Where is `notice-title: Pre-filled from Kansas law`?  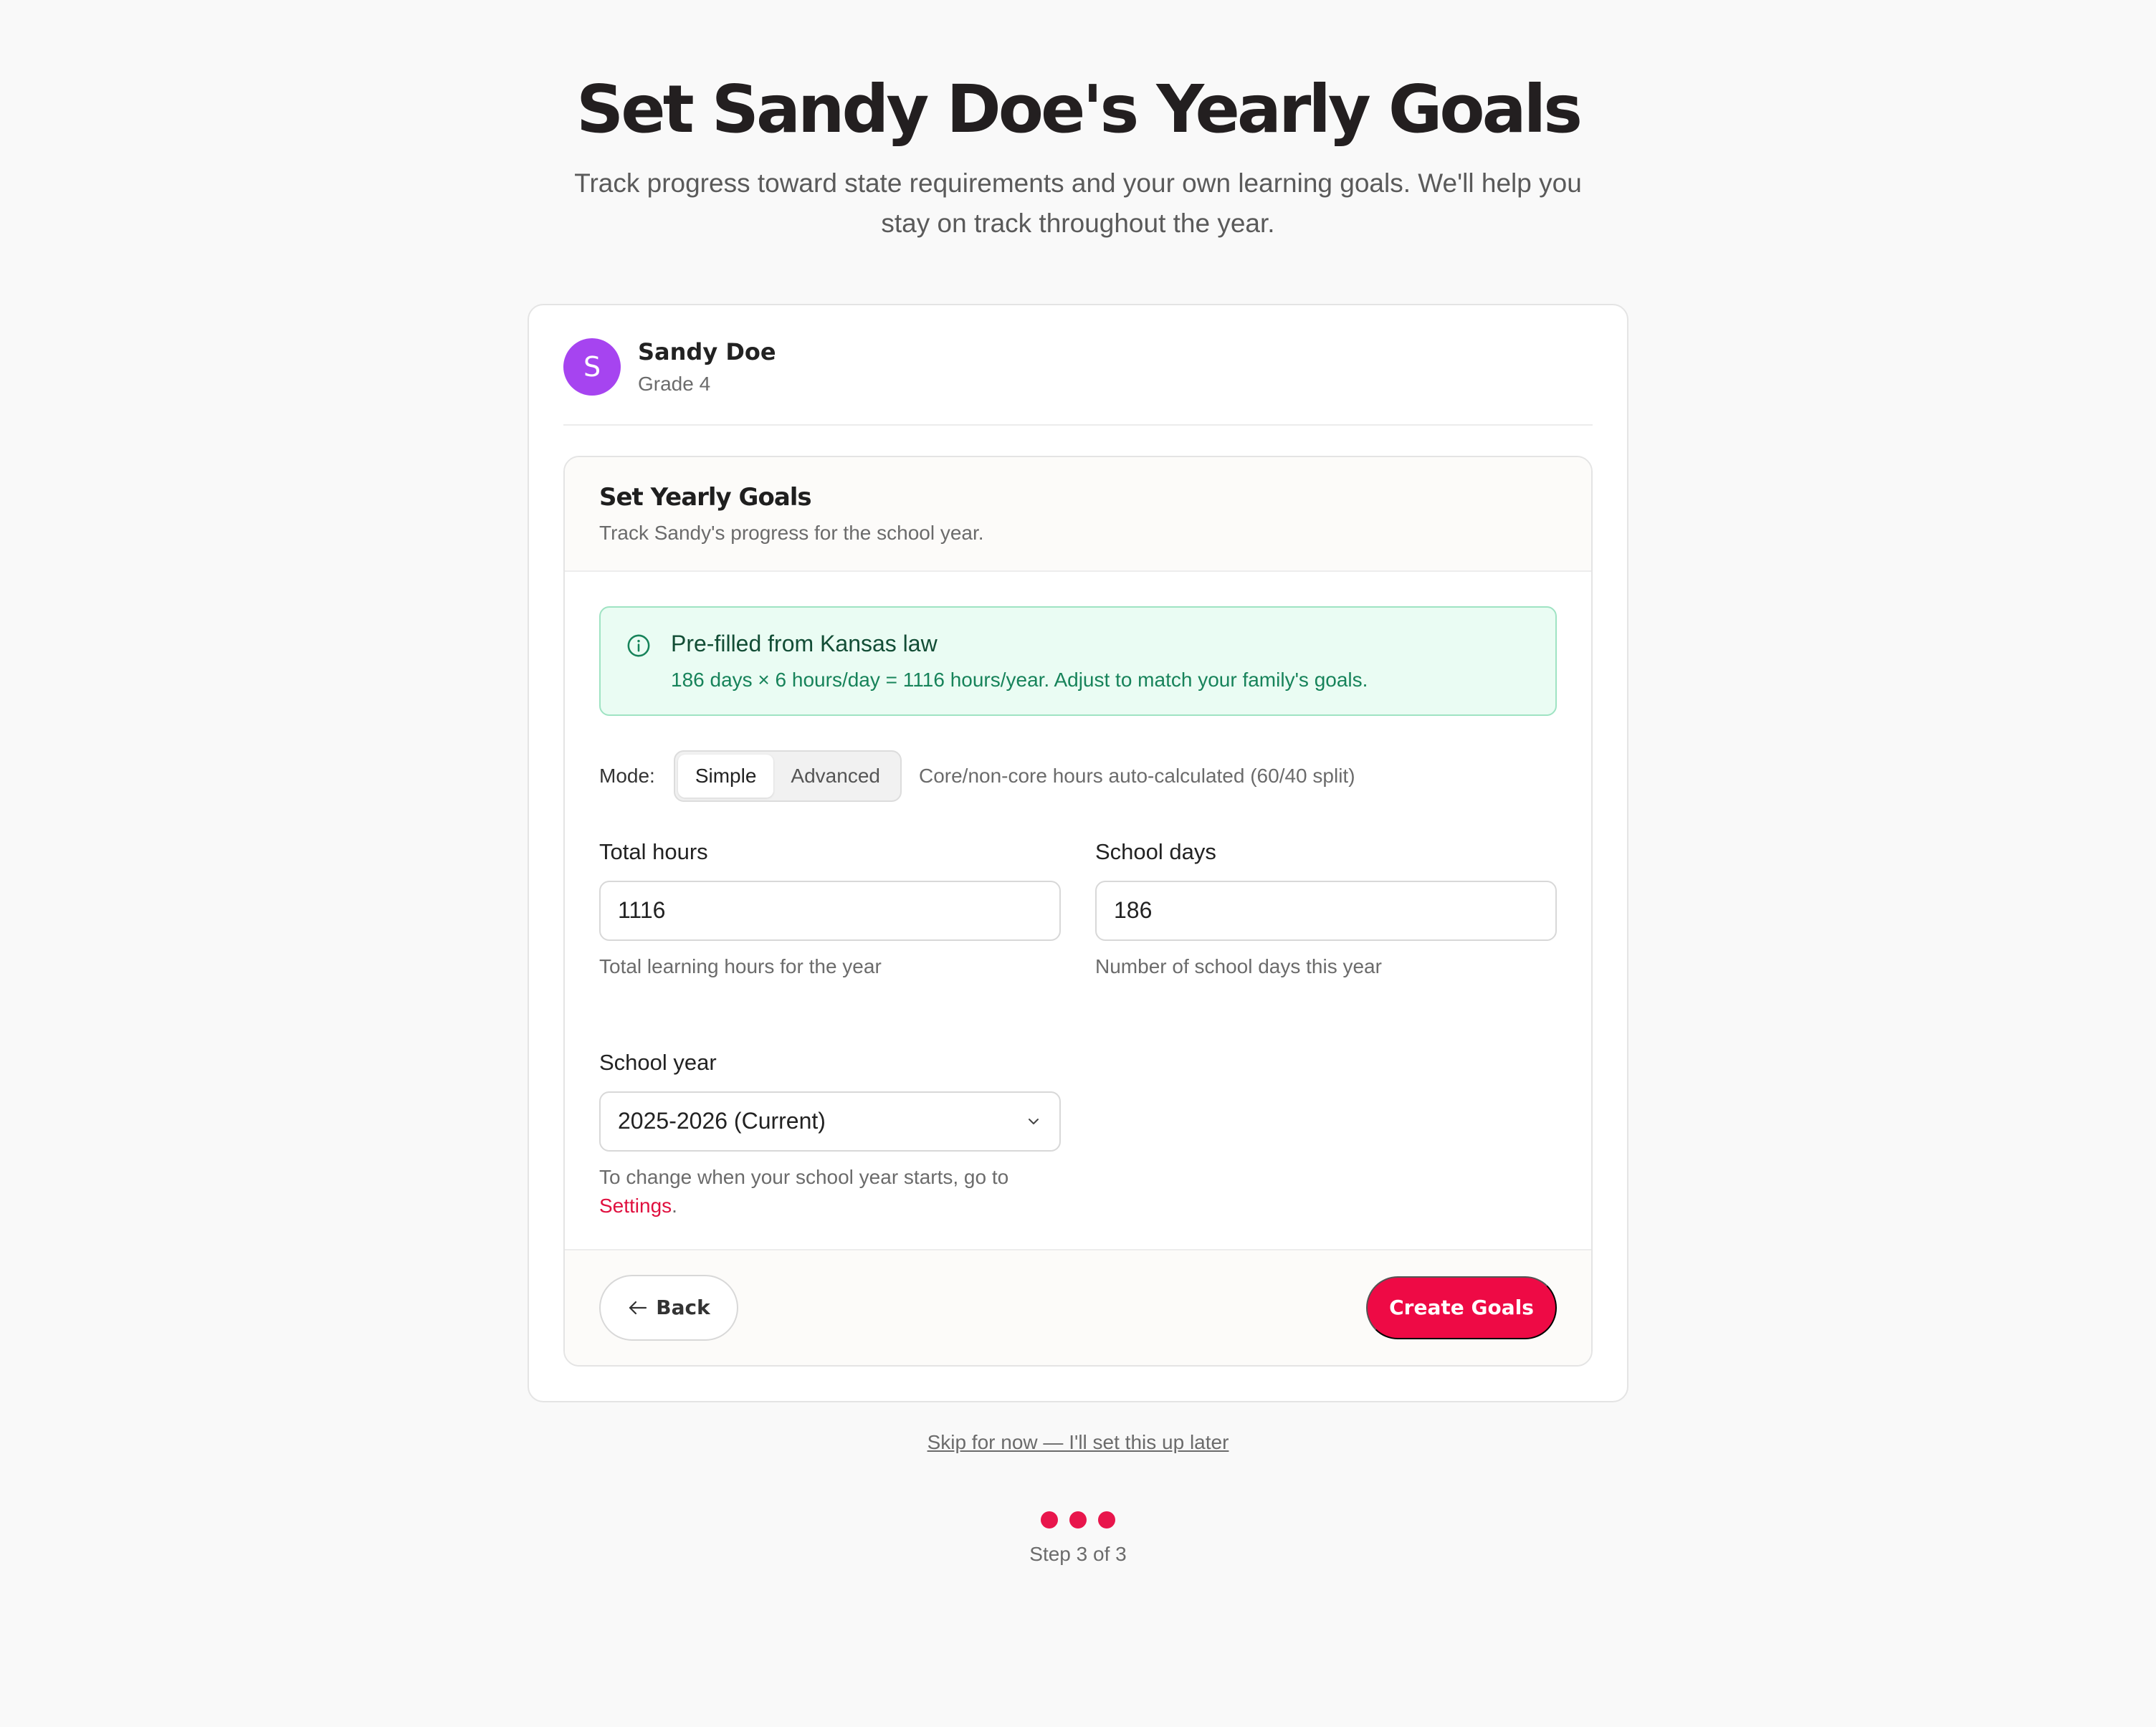
notice-title: Pre-filled from Kansas law is located at coordinates (804, 643).